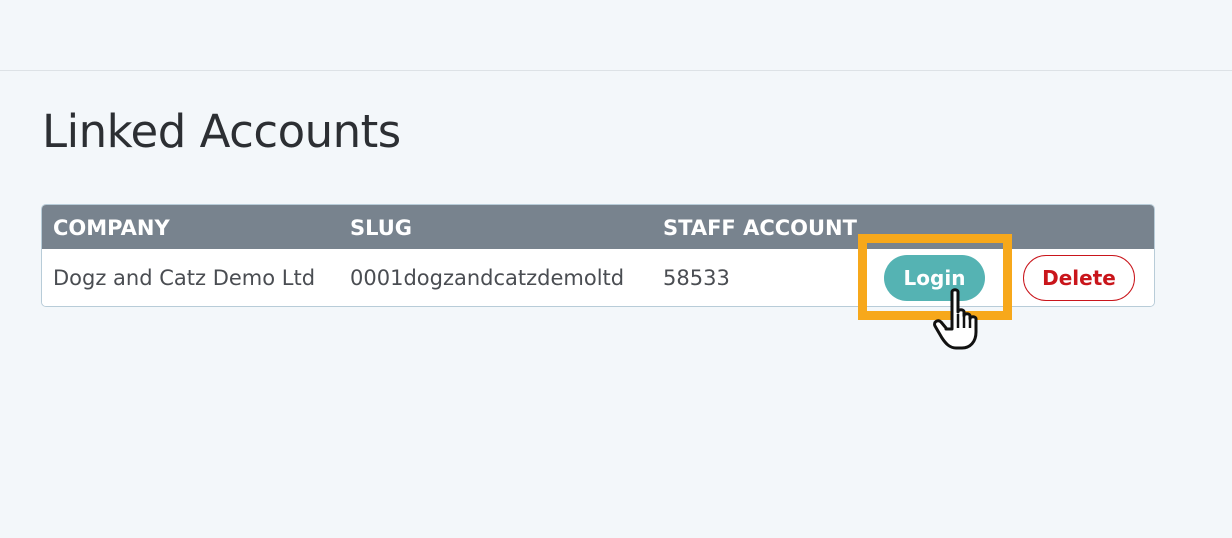  Describe the element at coordinates (934, 278) in the screenshot. I see `login-button: Login` at that location.